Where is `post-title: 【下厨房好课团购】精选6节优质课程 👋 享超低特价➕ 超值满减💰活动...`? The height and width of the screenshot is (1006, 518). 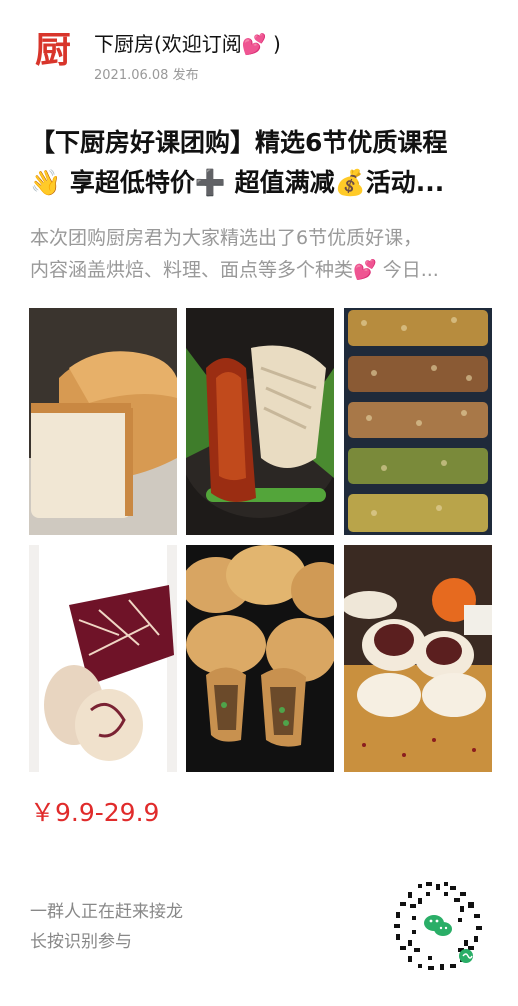 post-title: 【下厨房好课团购】精选6节优质课程 👋 享超低特价➕ 超值满减💰活动... is located at coordinates (261, 163).